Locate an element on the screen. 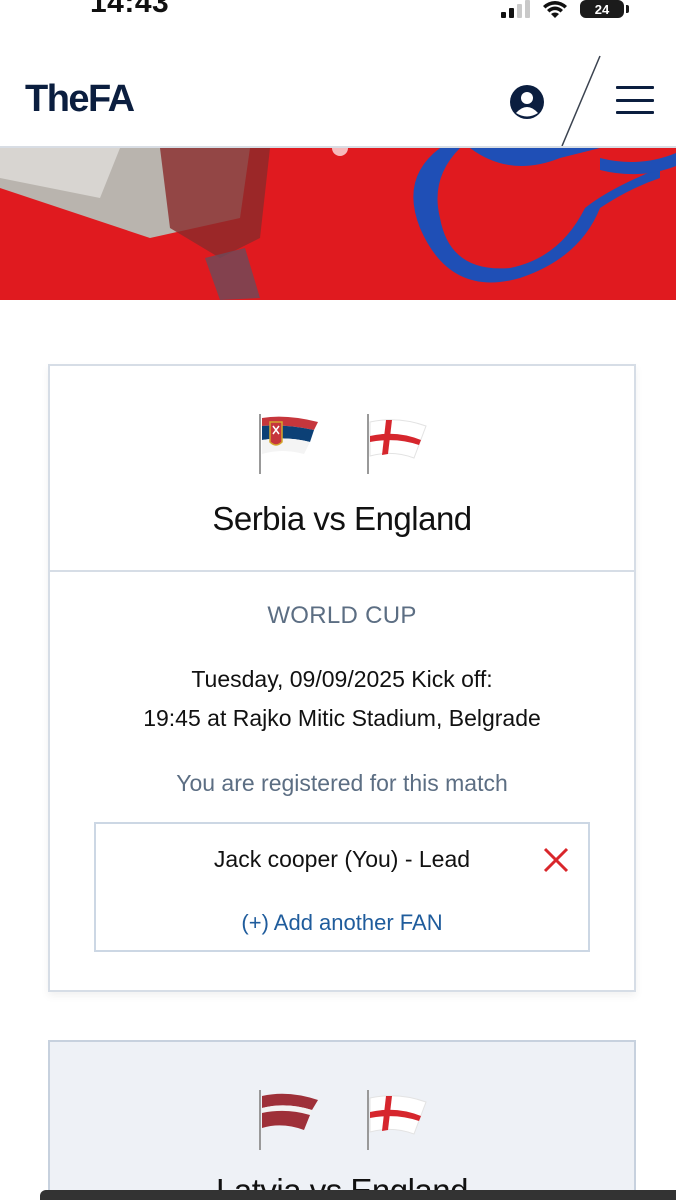  status-icons: 24 is located at coordinates (565, 10).